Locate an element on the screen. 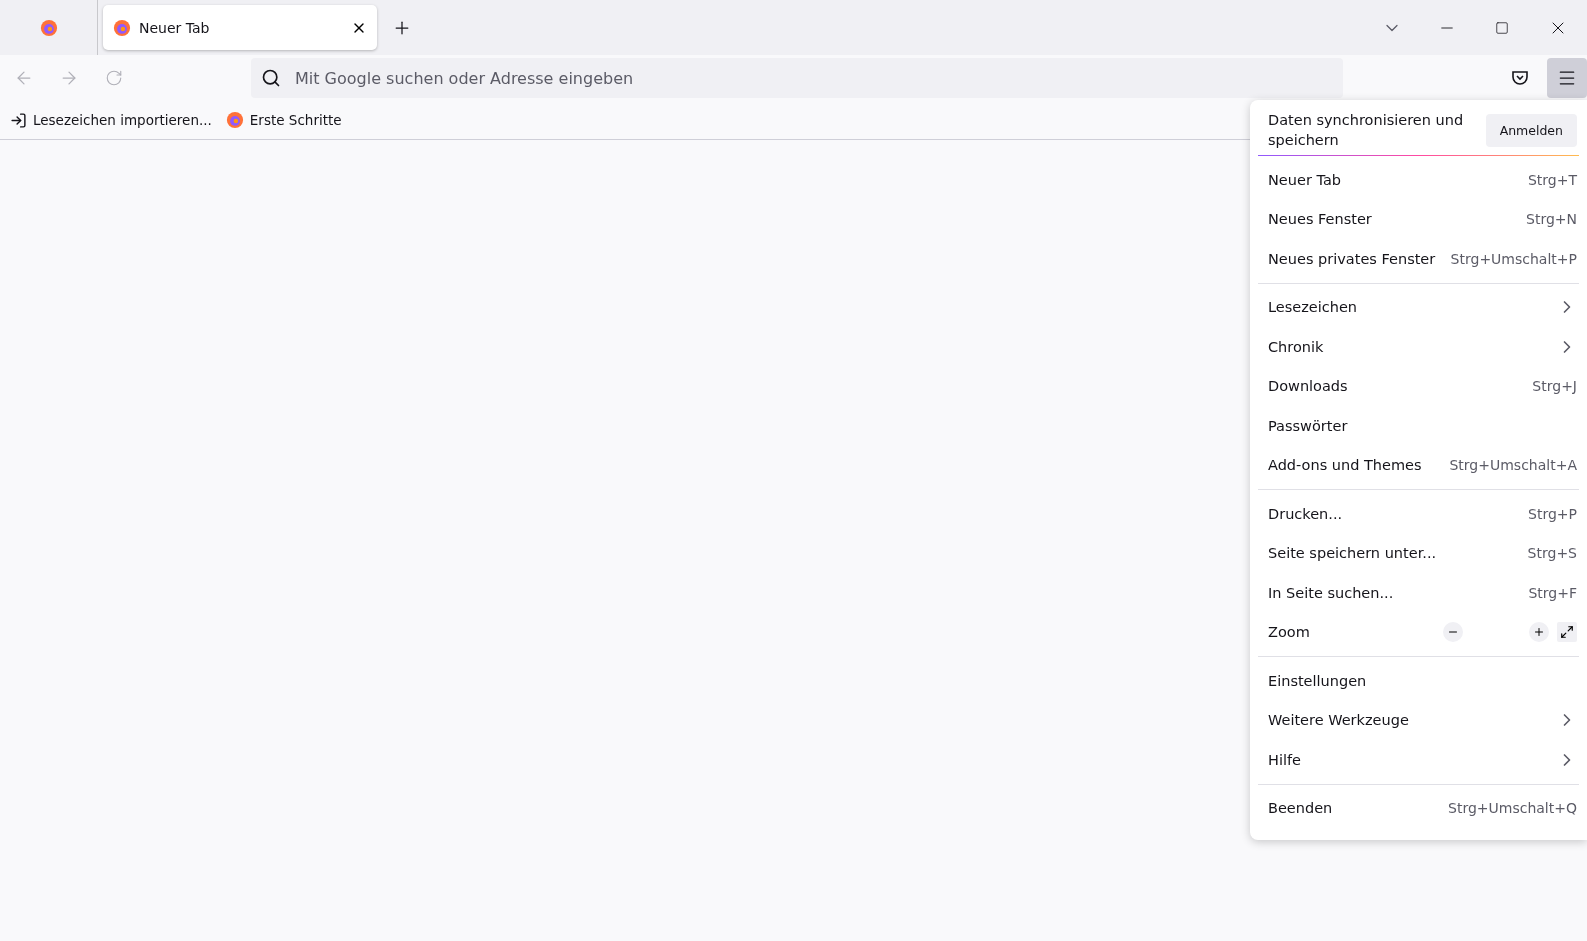 This screenshot has height=941, width=1587. address-bar: Mit Google suchen oder Adresse eingeben is located at coordinates (797, 78).